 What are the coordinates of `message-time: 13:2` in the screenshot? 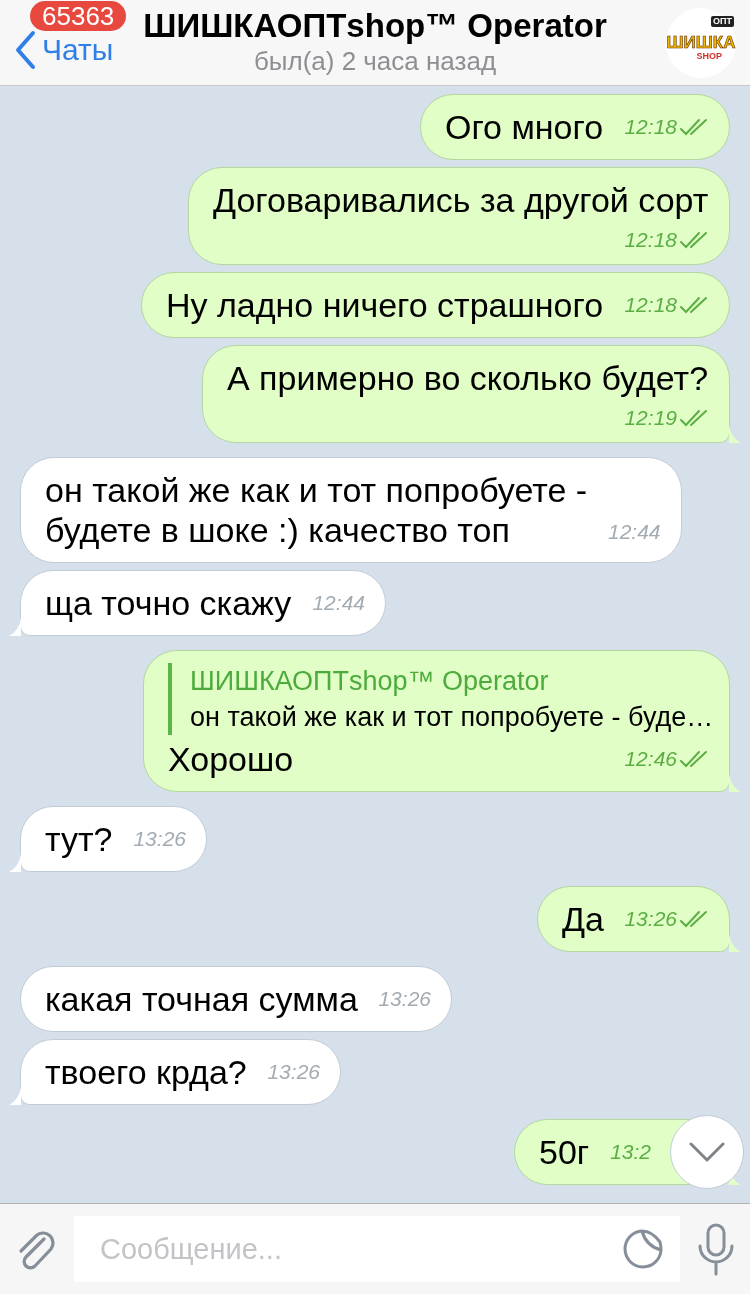 It's located at (630, 1152).